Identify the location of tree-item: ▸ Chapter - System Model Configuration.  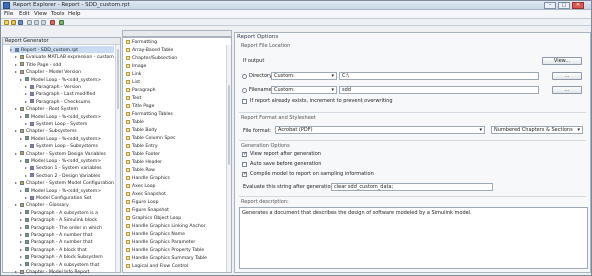
(64, 182).